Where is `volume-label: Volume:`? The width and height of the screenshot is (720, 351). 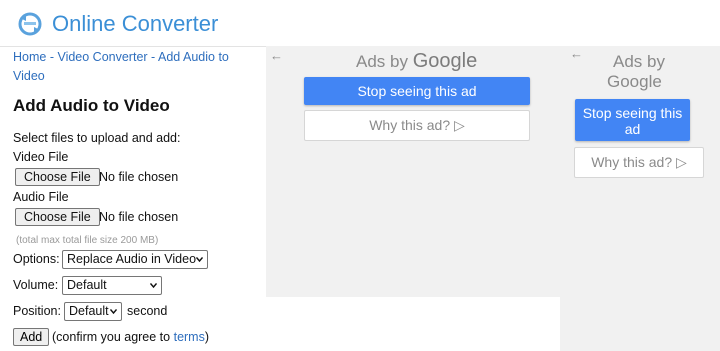
volume-label: Volume: is located at coordinates (36, 285).